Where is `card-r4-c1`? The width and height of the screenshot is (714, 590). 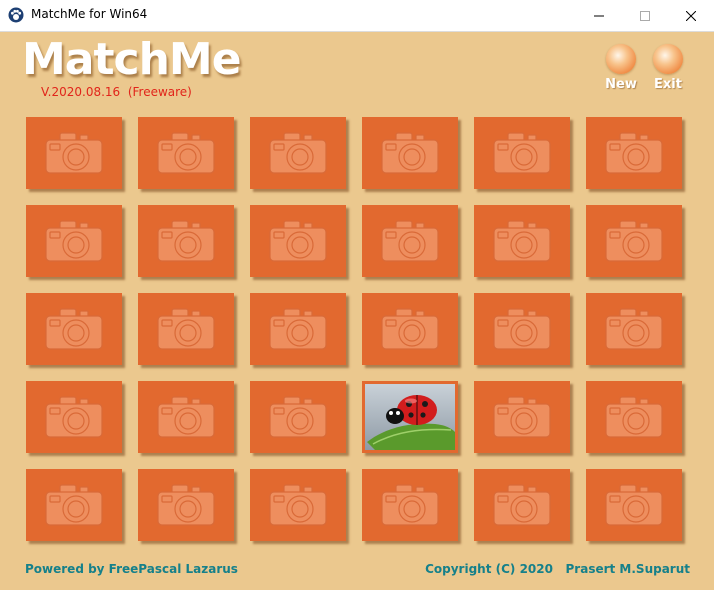 card-r4-c1 is located at coordinates (74, 417).